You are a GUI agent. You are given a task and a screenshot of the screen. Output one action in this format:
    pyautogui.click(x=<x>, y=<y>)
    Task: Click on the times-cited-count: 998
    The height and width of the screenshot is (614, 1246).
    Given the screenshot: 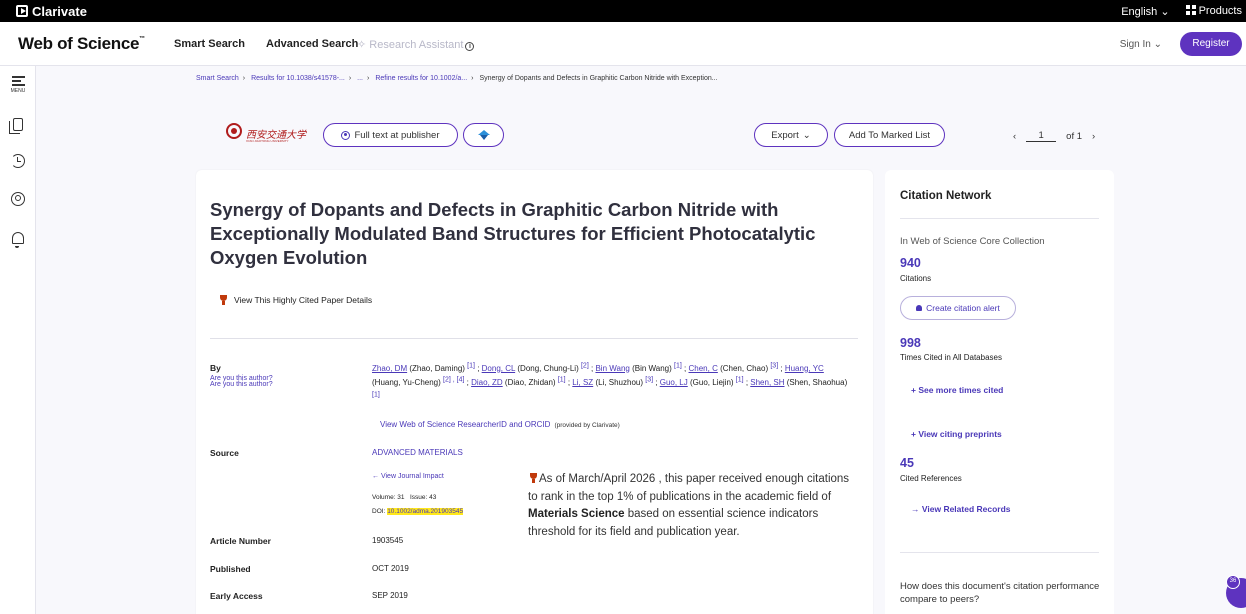 What is the action you would take?
    pyautogui.click(x=910, y=343)
    